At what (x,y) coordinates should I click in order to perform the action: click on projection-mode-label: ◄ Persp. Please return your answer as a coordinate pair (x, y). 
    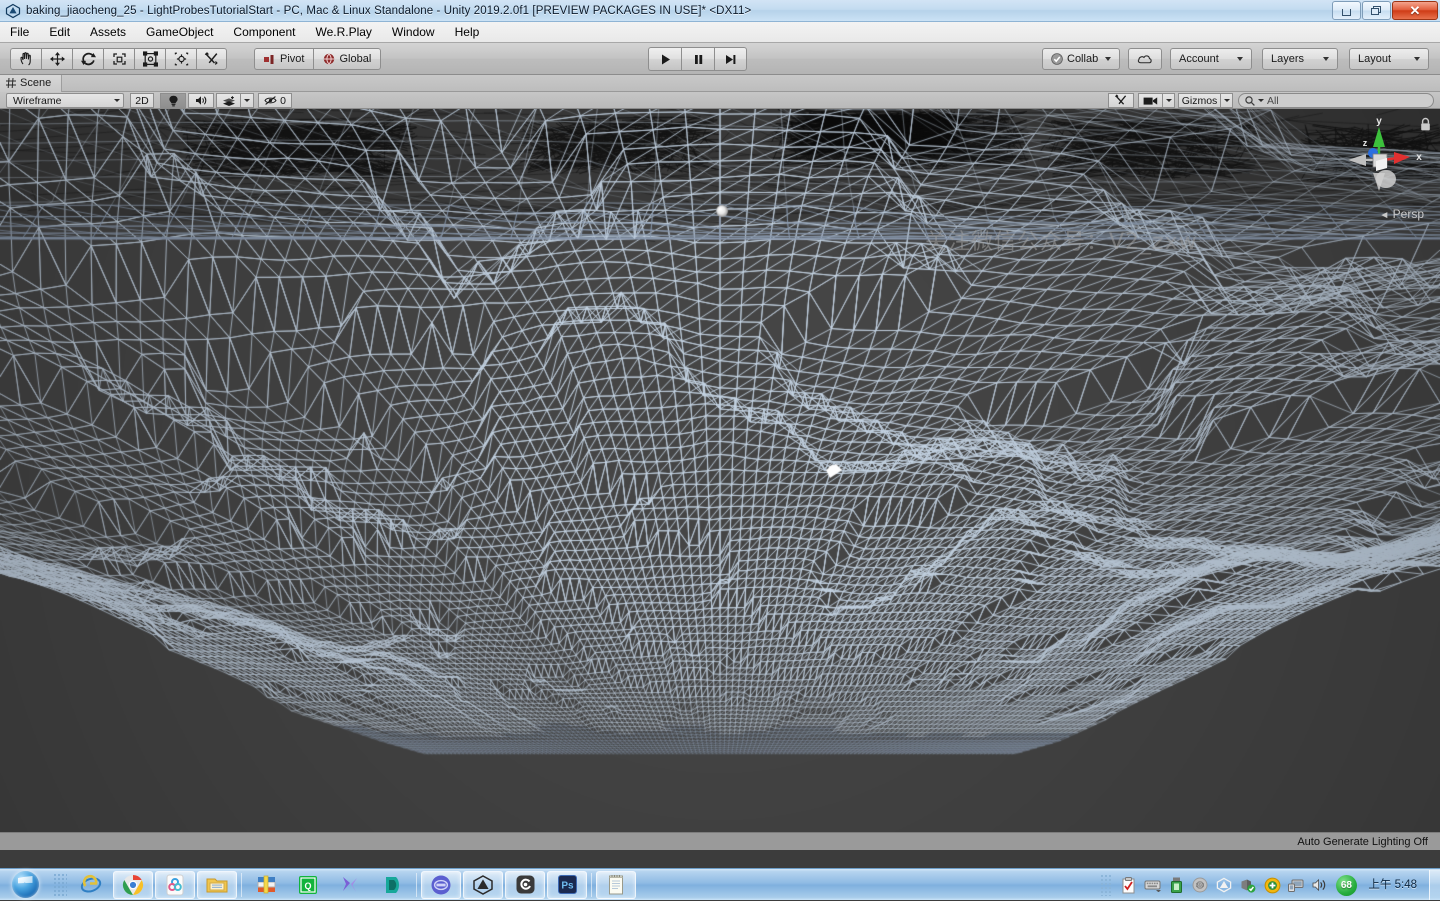
    Looking at the image, I should click on (1401, 214).